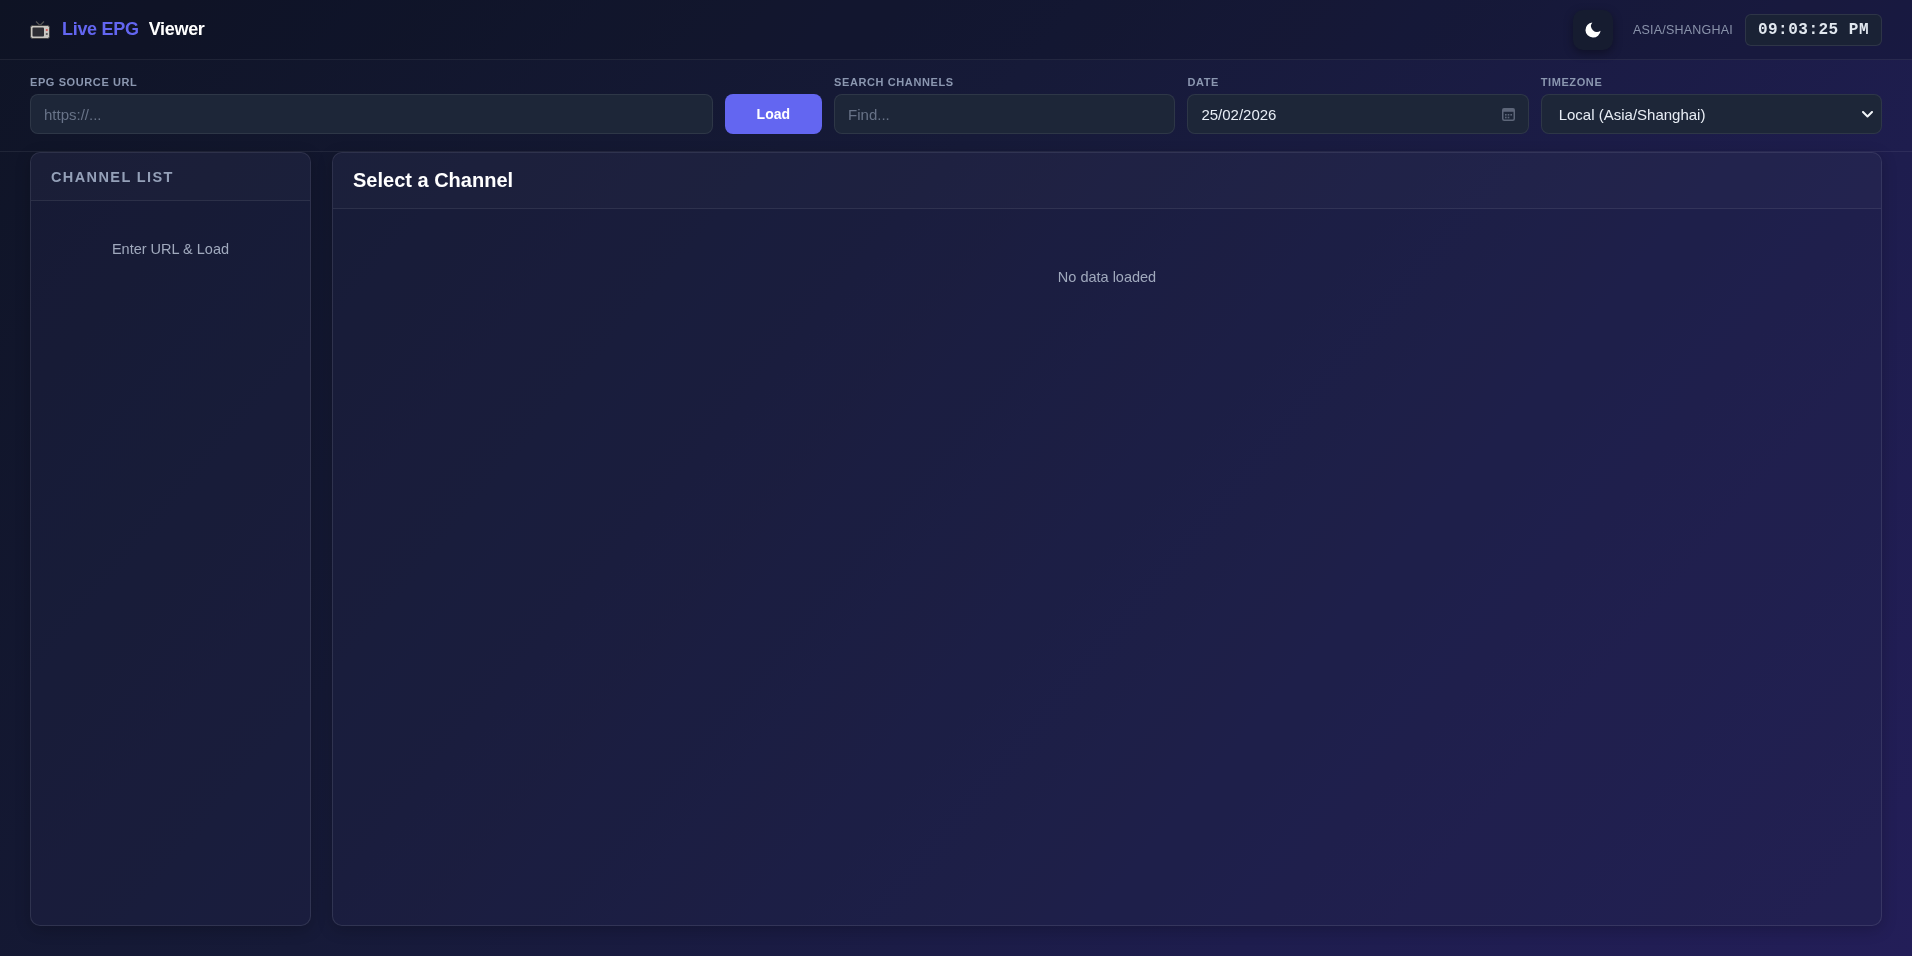 Image resolution: width=1912 pixels, height=956 pixels. Describe the element at coordinates (100, 29) in the screenshot. I see `app-title-accent: Live EPG` at that location.